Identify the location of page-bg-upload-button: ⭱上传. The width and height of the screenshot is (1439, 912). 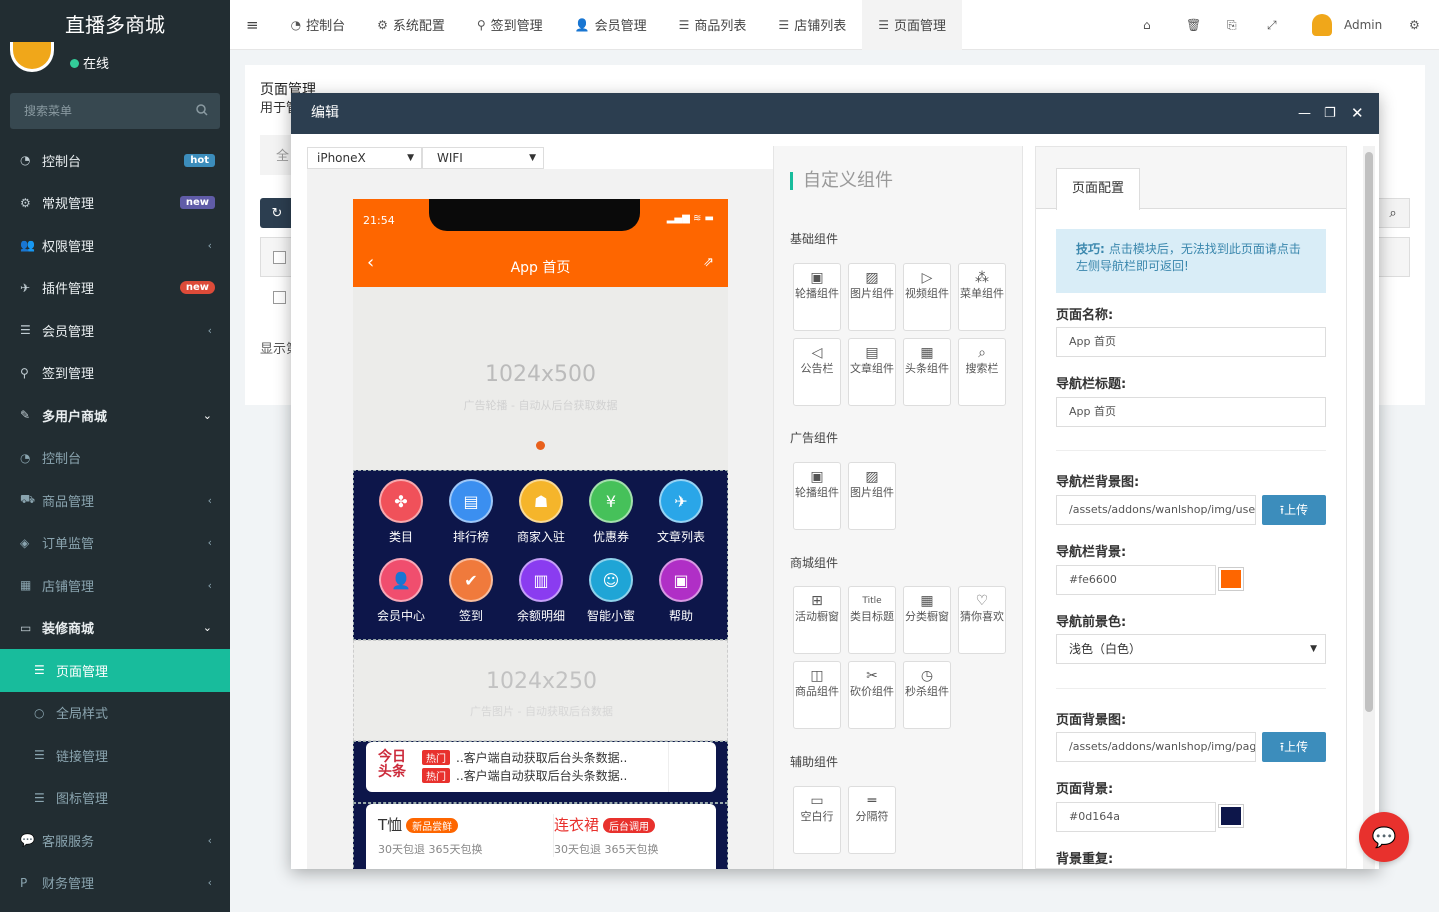
(1294, 747).